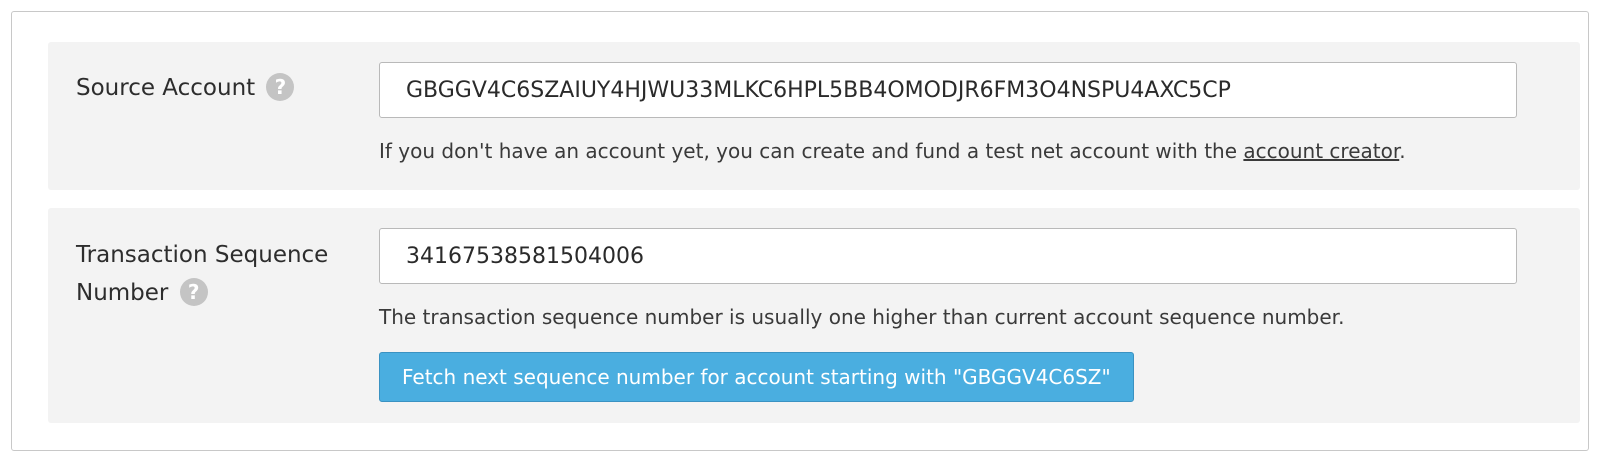 This screenshot has width=1600, height=451. What do you see at coordinates (1321, 151) in the screenshot?
I see `account-creator-link: account creator` at bounding box center [1321, 151].